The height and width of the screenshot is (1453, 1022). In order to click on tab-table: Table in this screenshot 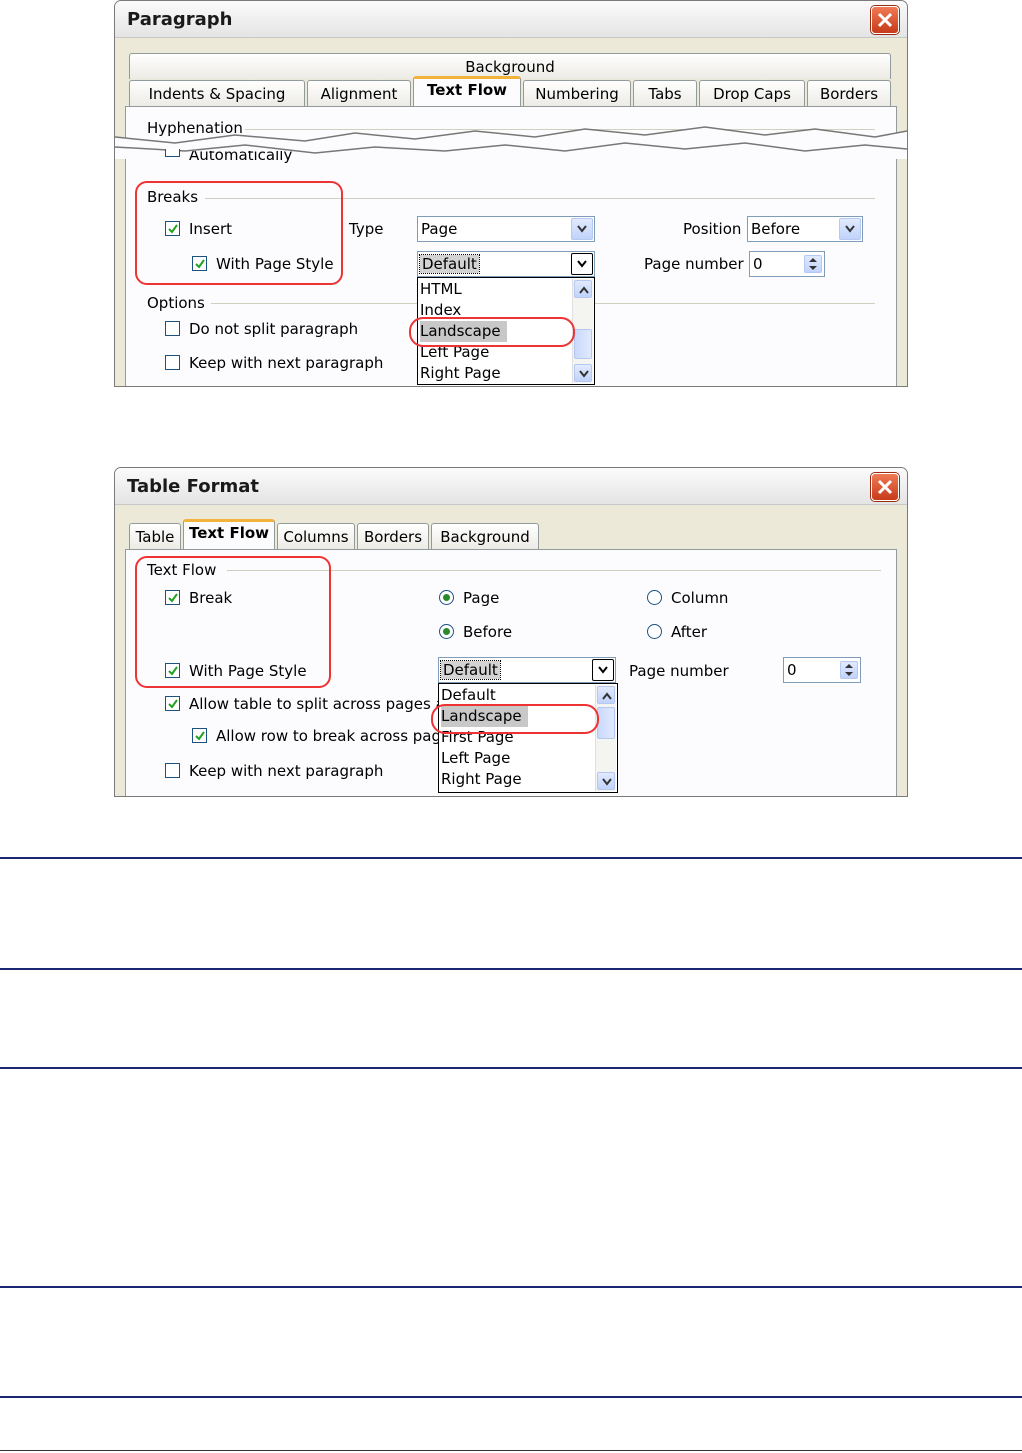, I will do `click(155, 536)`.